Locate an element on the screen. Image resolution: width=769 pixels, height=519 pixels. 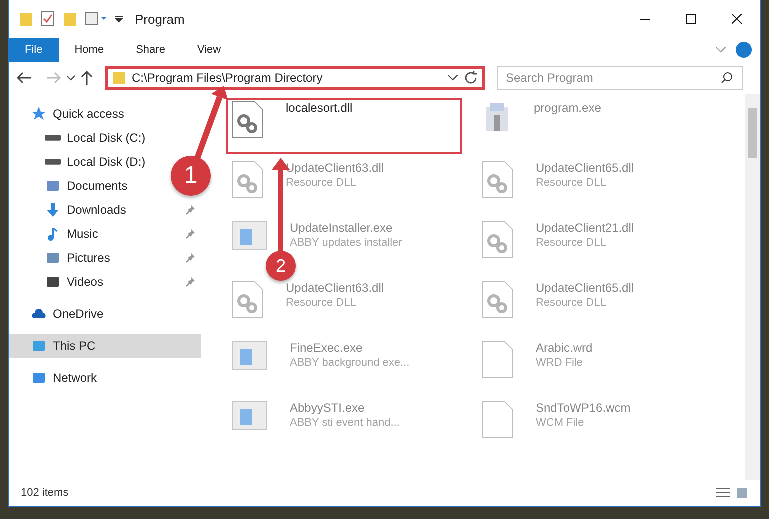
sidebar-label: Local Disk (D:) is located at coordinates (106, 162).